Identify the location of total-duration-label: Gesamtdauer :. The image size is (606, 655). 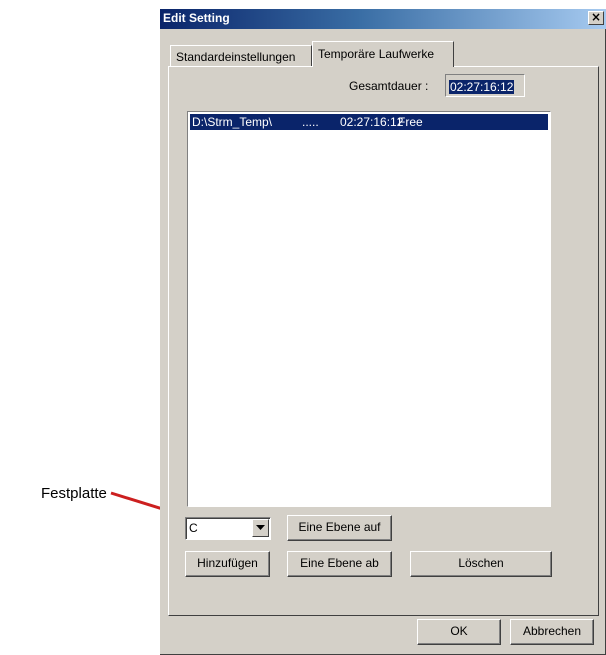
(389, 86).